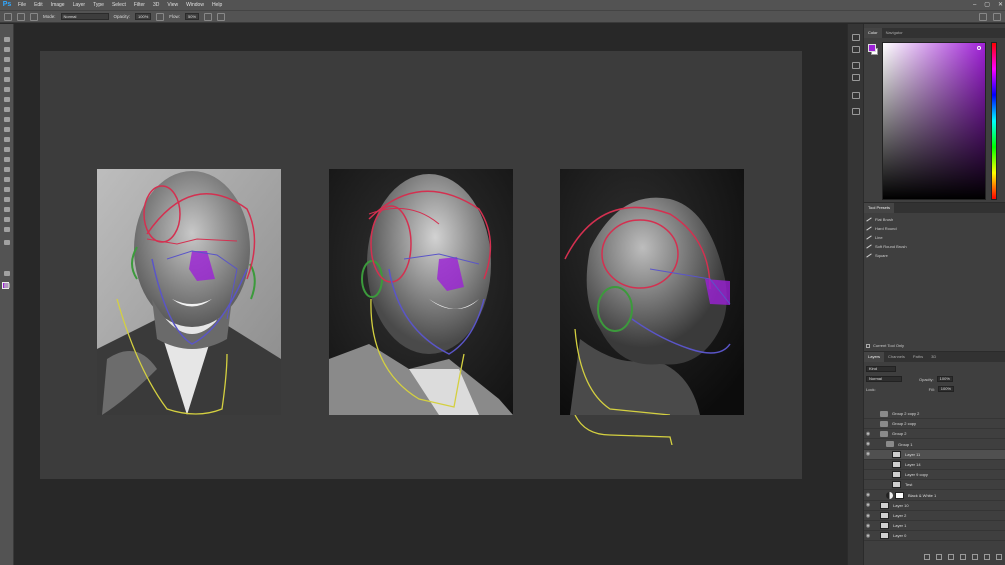 Image resolution: width=1005 pixels, height=565 pixels. Describe the element at coordinates (933, 357) in the screenshot. I see `tab-3d: 3D` at that location.